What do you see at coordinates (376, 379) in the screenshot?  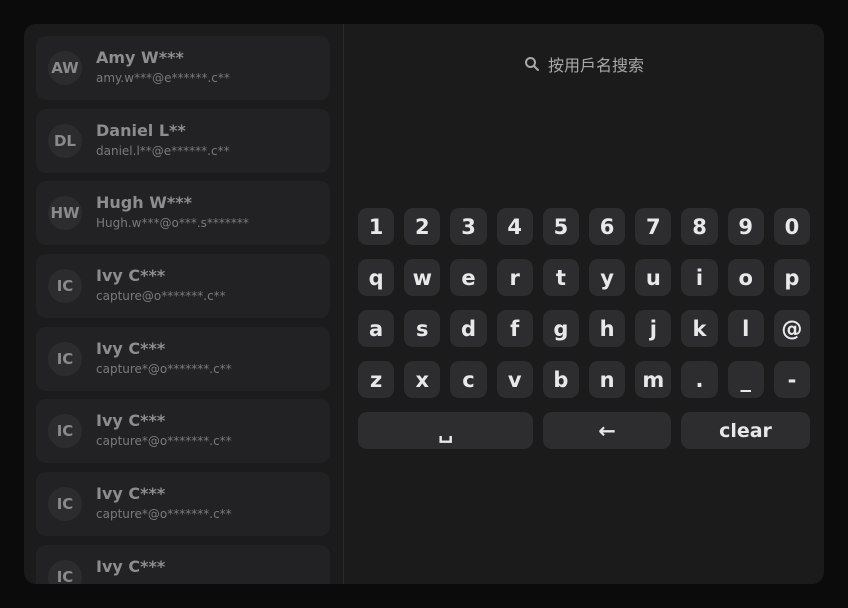 I see `key-z: z` at bounding box center [376, 379].